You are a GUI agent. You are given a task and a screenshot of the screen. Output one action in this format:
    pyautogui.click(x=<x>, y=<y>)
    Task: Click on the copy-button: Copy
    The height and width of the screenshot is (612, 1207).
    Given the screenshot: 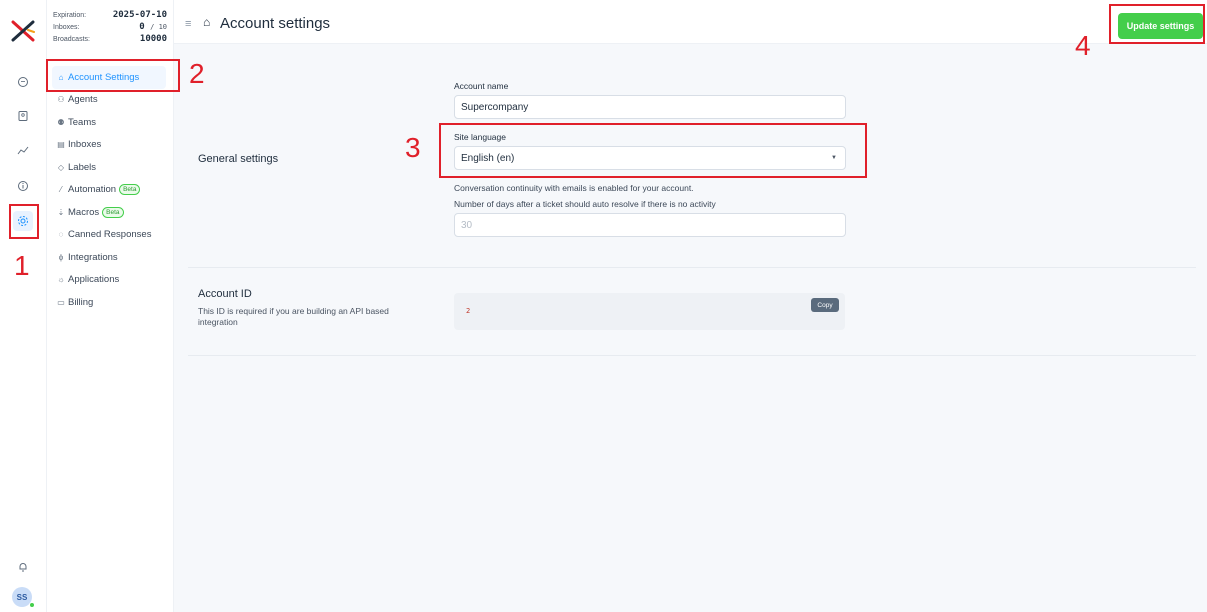 What is the action you would take?
    pyautogui.click(x=825, y=305)
    